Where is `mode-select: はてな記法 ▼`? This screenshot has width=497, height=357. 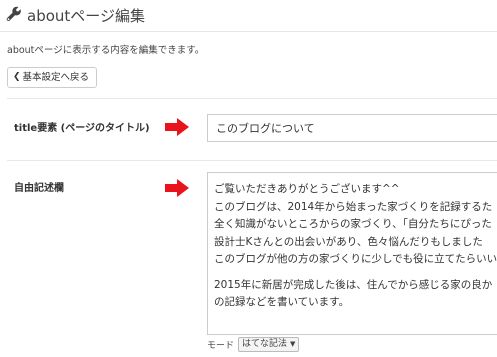 mode-select: はてな記法 ▼ is located at coordinates (269, 344).